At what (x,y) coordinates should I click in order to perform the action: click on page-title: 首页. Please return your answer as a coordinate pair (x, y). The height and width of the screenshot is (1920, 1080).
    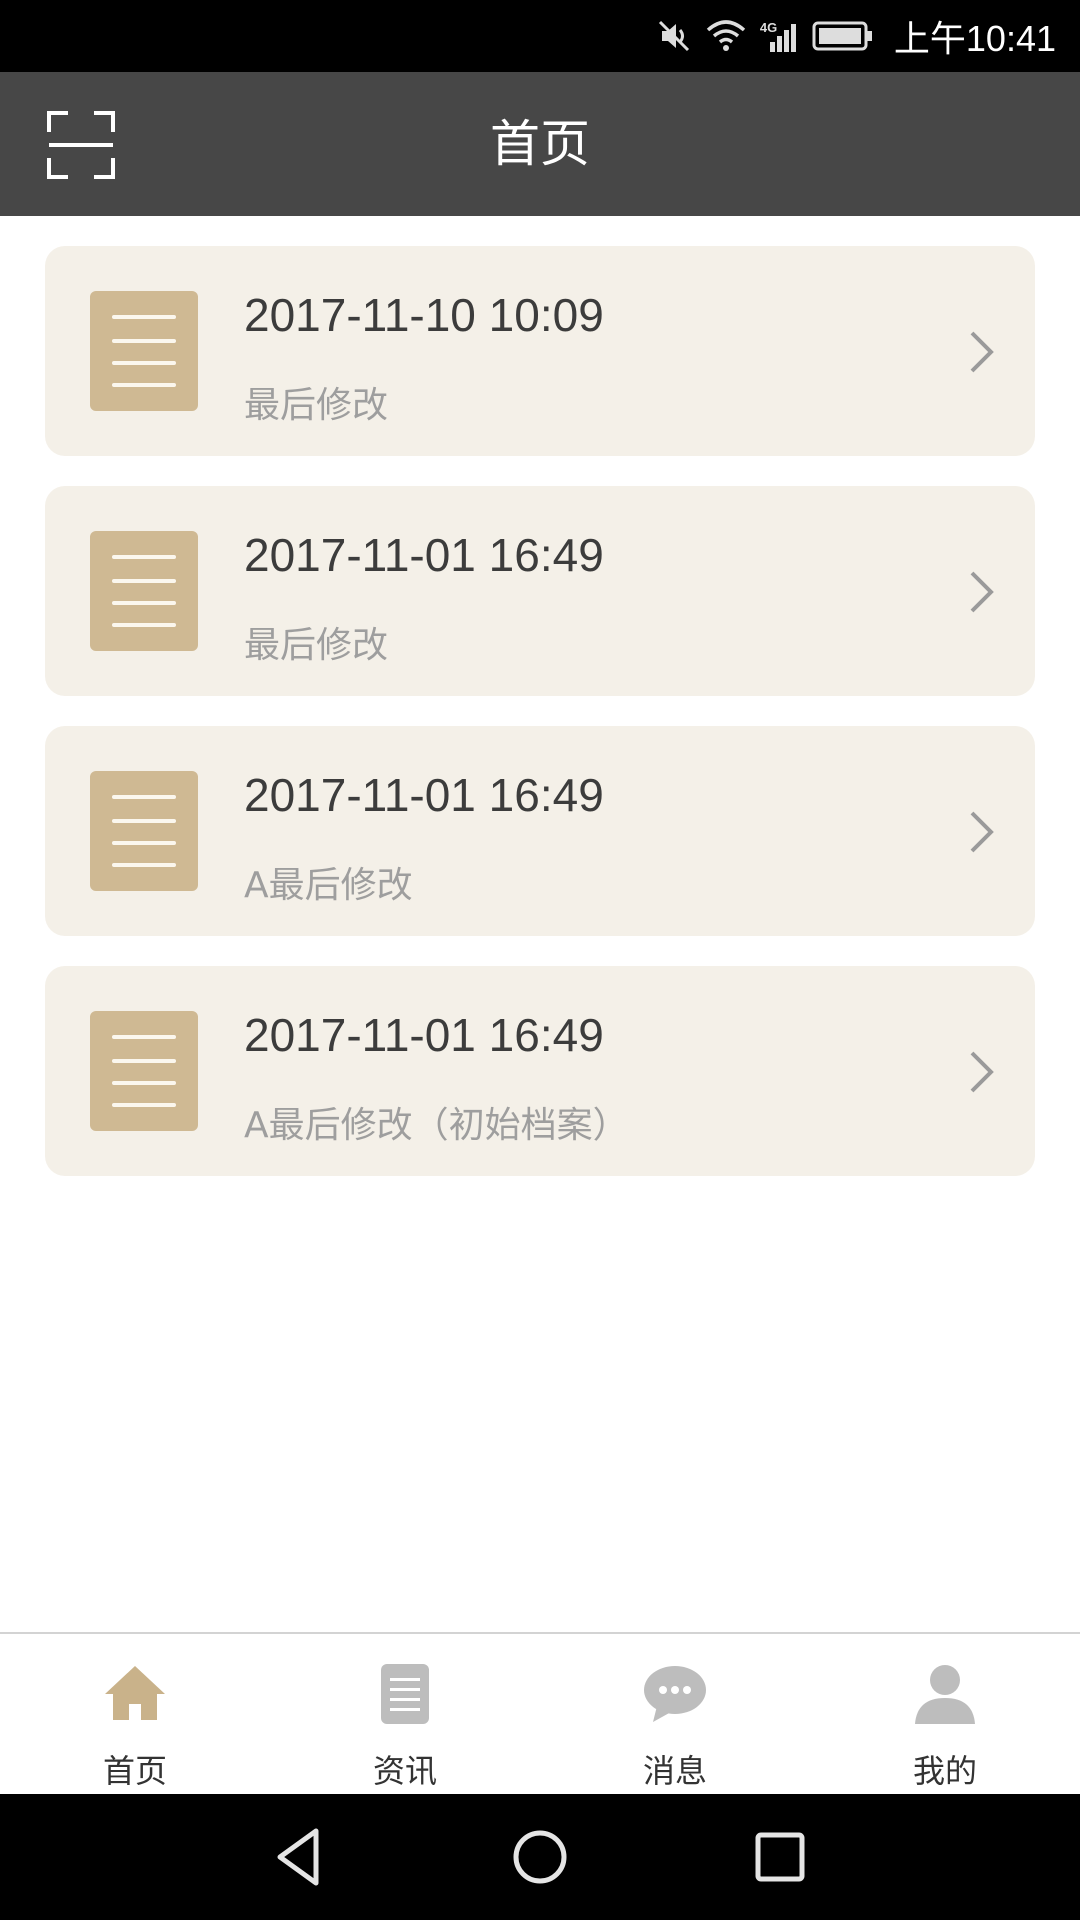
    Looking at the image, I should click on (540, 144).